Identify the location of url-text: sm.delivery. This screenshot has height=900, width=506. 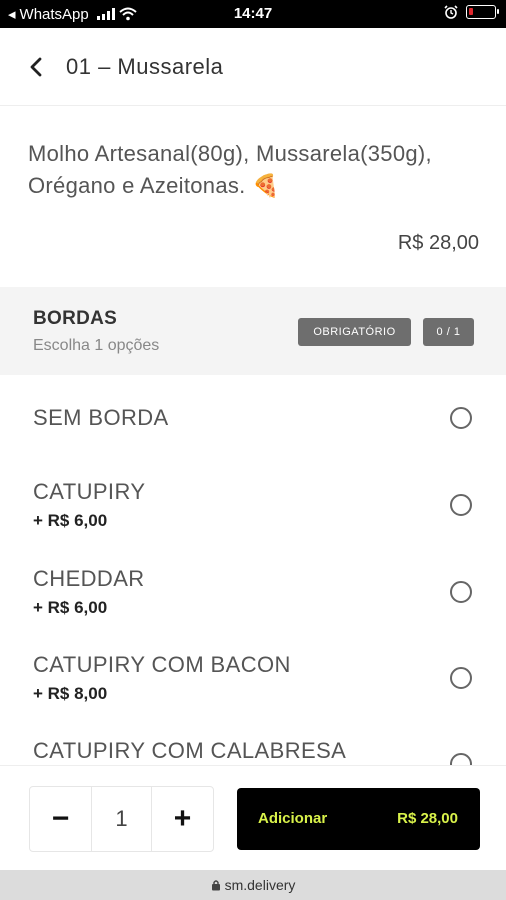
(260, 885).